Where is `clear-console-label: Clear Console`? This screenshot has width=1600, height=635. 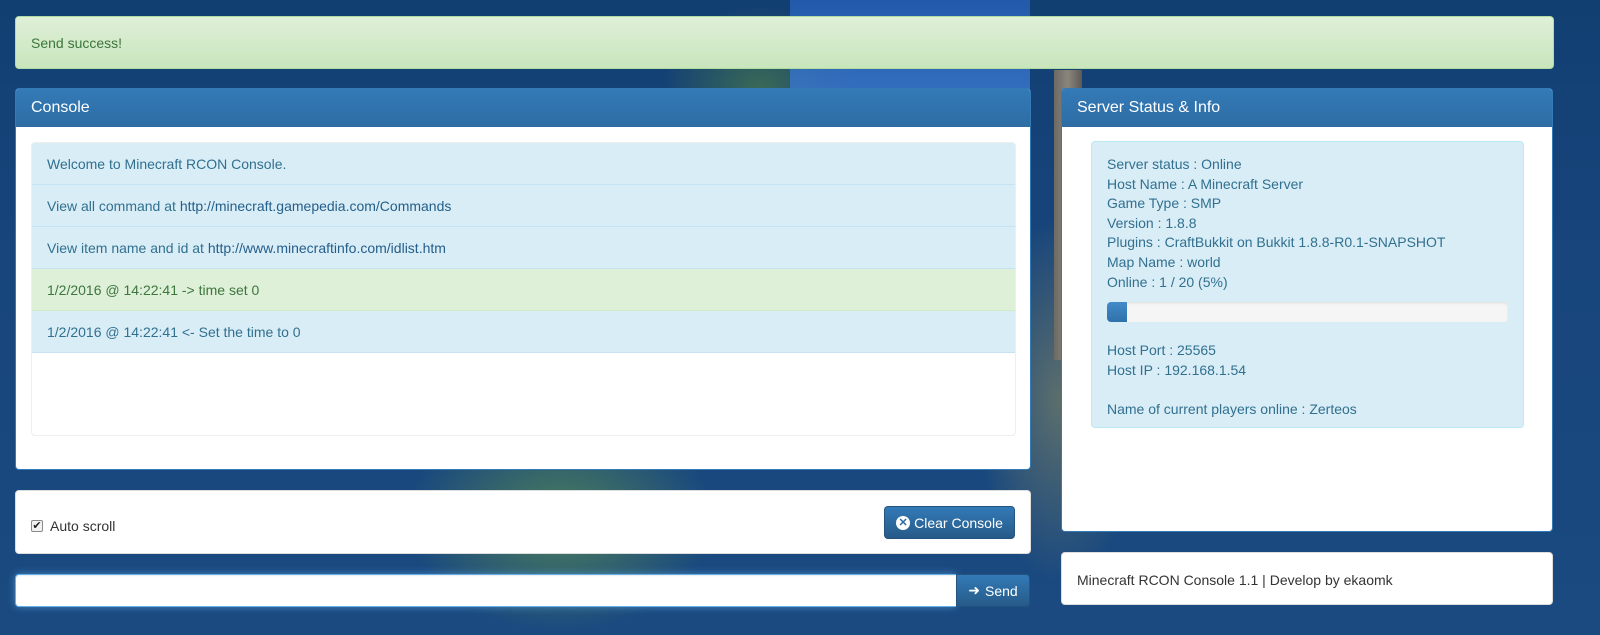
clear-console-label: Clear Console is located at coordinates (958, 522).